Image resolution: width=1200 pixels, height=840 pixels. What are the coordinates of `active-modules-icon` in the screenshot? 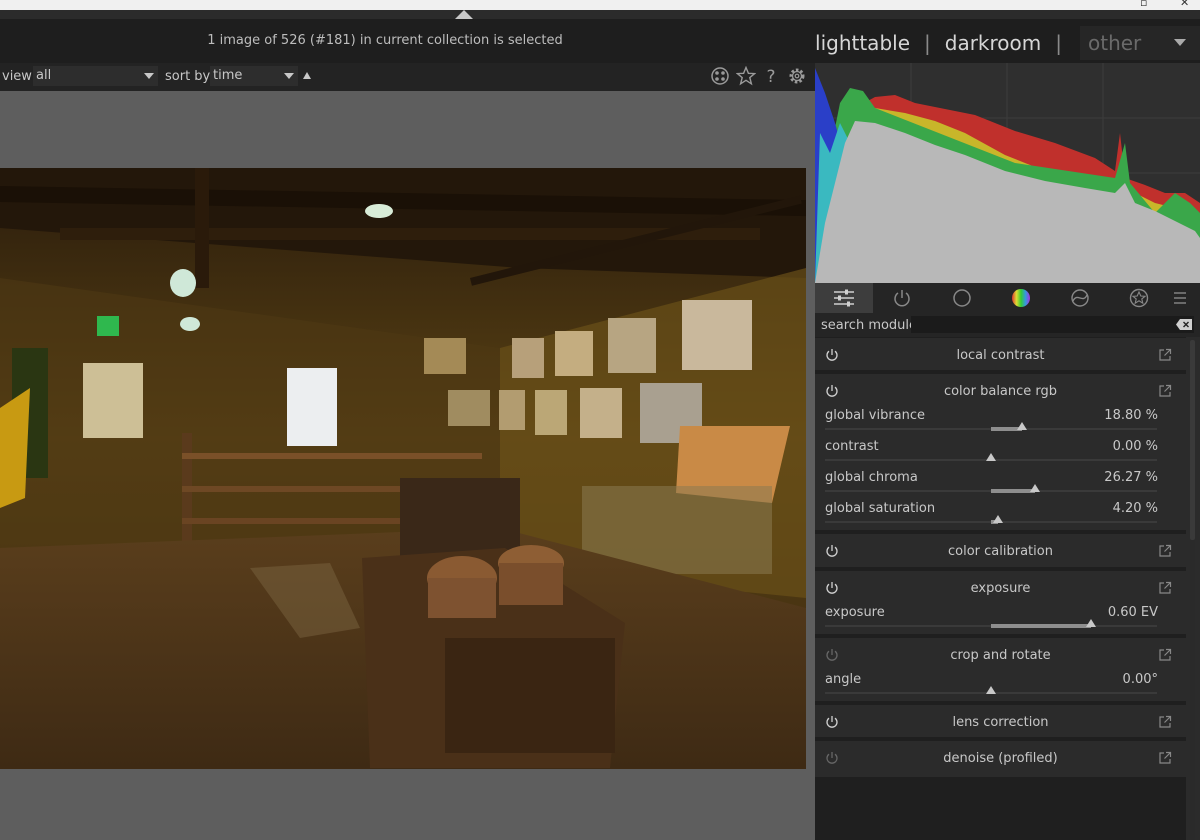 It's located at (844, 298).